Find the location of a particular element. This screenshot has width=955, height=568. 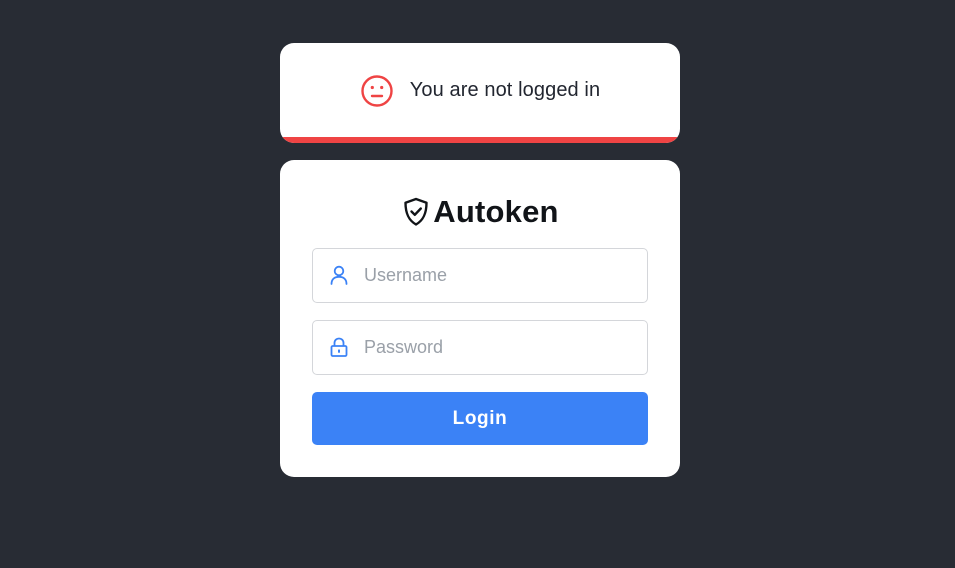

login-status-banner: You are not logged in is located at coordinates (480, 93).